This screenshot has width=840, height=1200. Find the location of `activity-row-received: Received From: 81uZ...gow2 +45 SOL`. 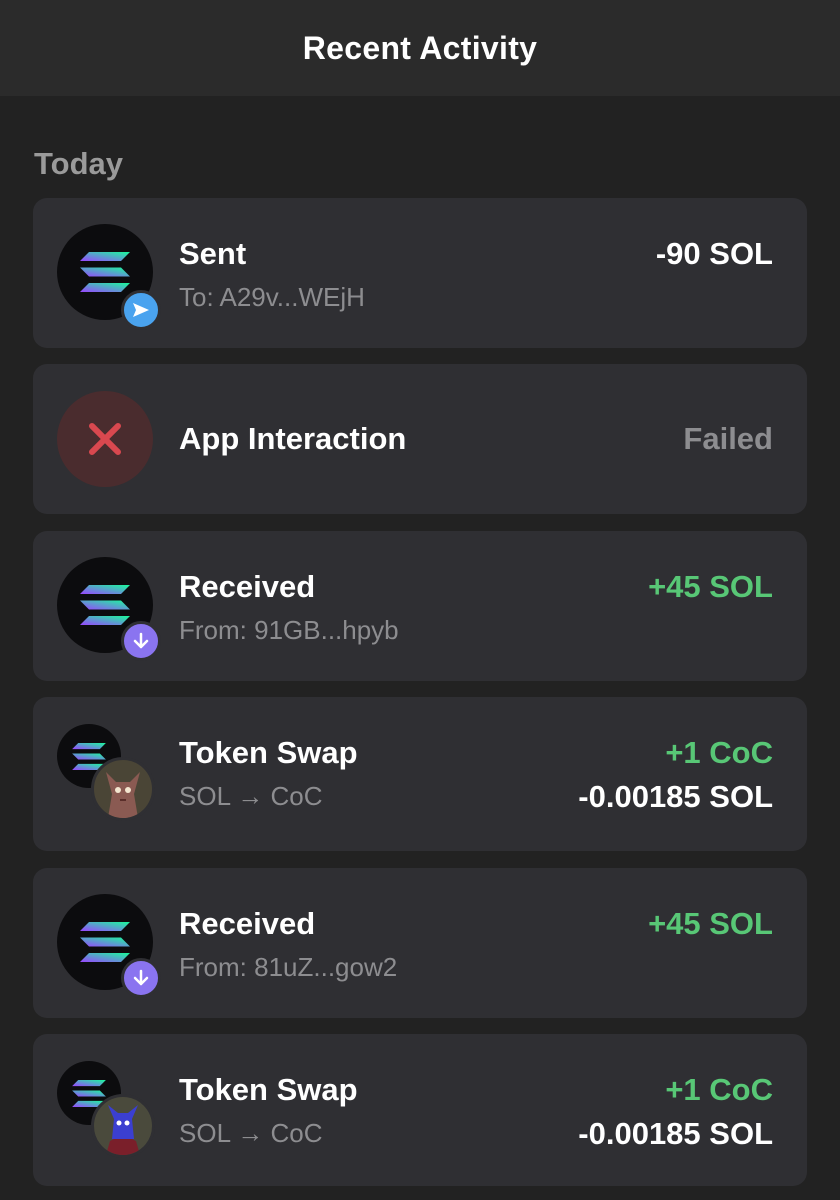

activity-row-received: Received From: 81uZ...gow2 +45 SOL is located at coordinates (420, 943).